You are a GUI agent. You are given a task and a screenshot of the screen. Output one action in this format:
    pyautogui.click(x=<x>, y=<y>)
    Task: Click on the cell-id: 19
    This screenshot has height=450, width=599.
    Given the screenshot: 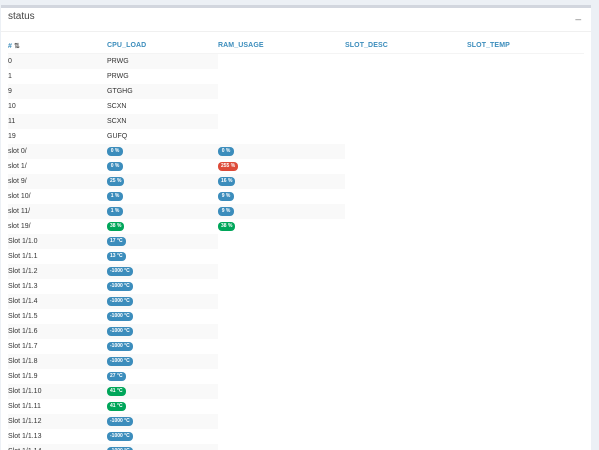 What is the action you would take?
    pyautogui.click(x=12, y=136)
    